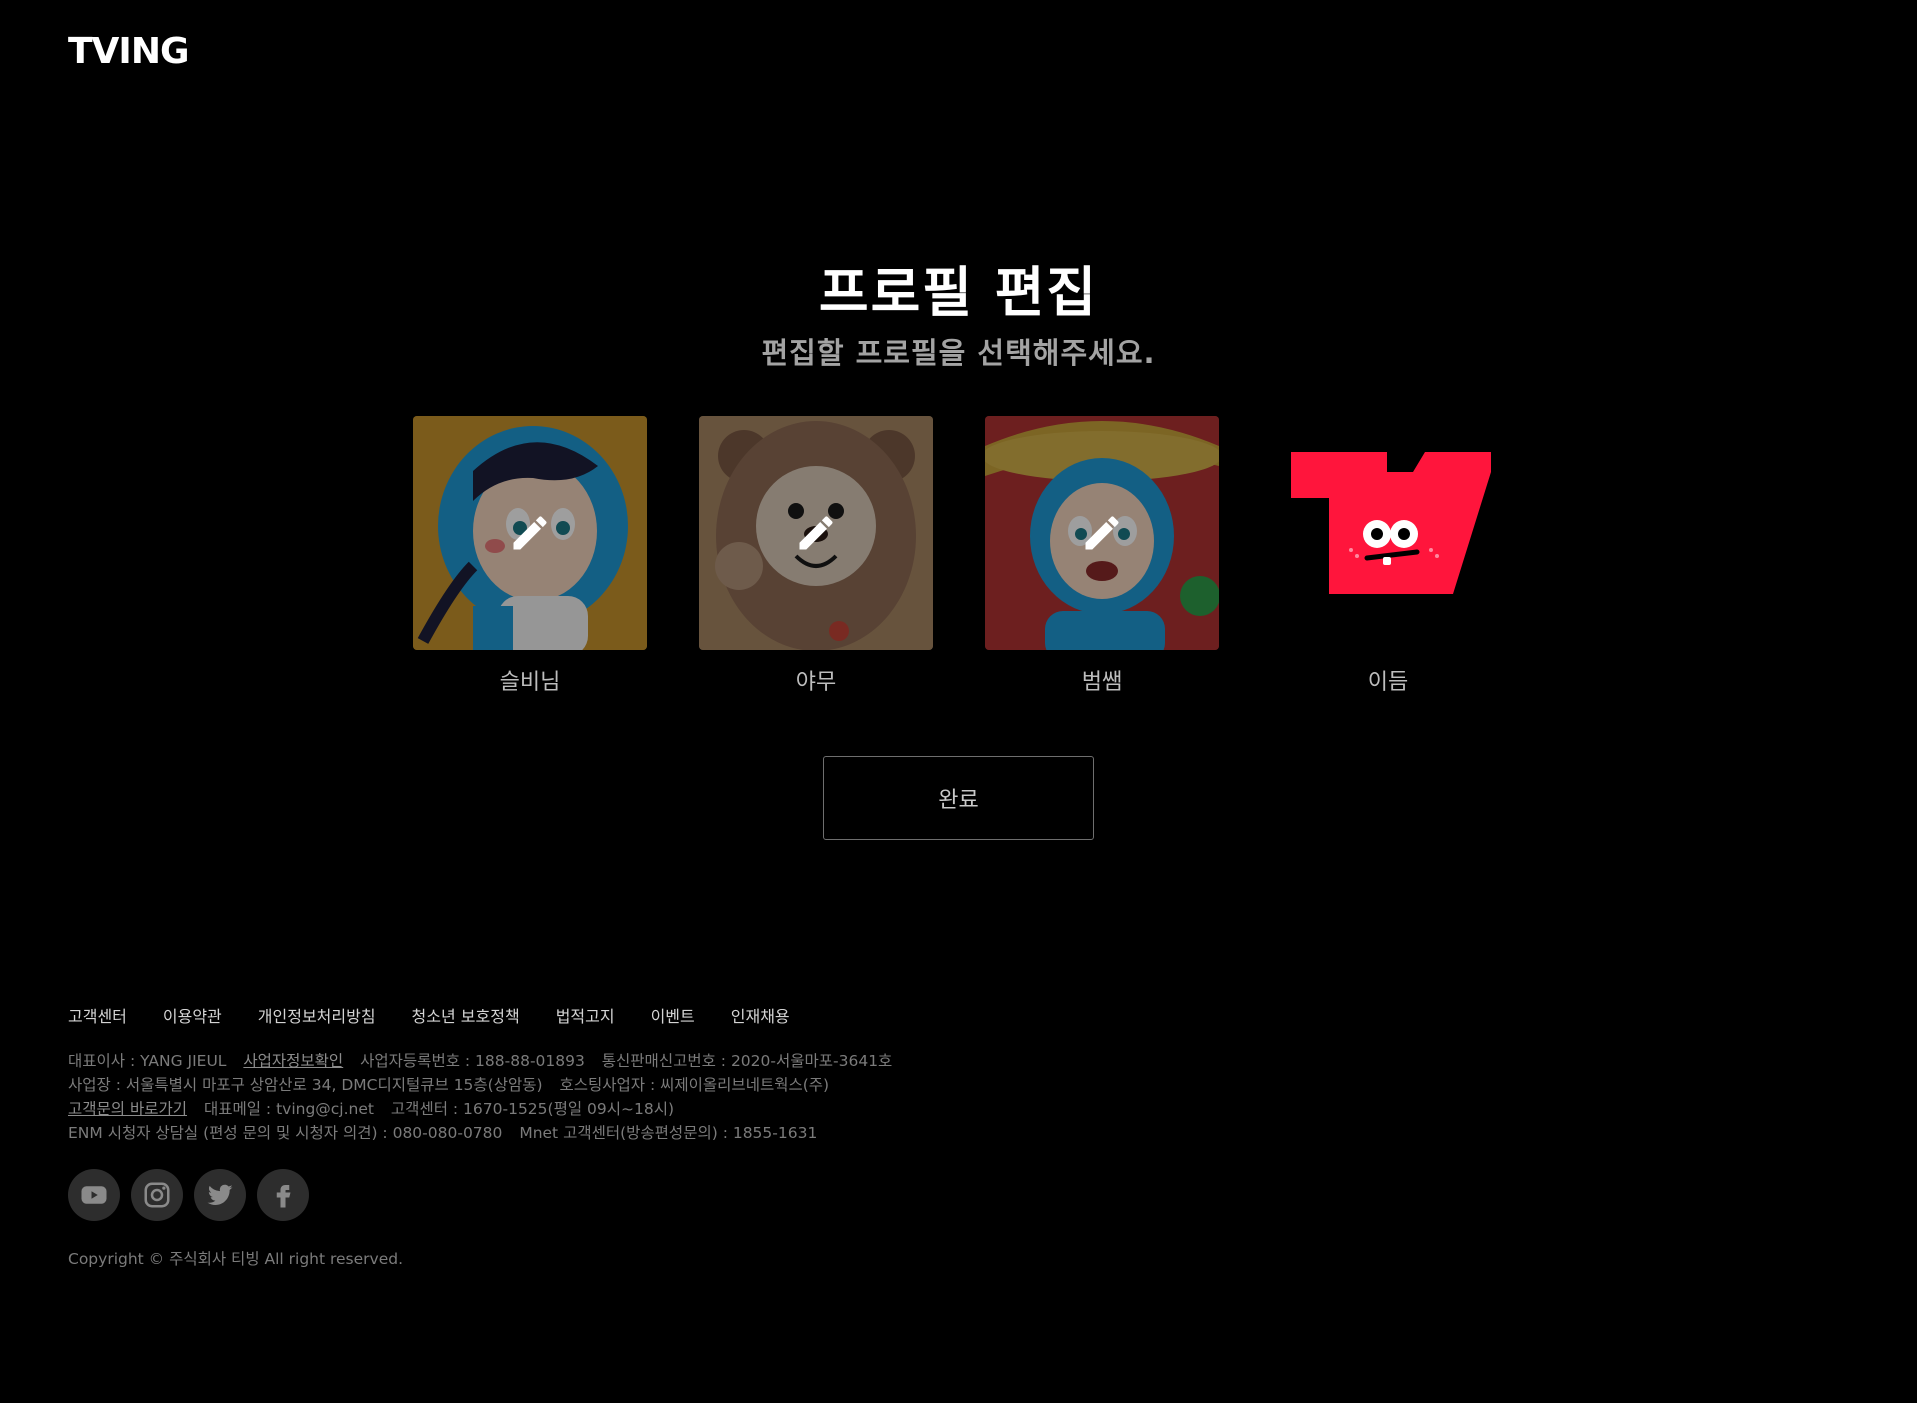 The width and height of the screenshot is (1917, 1403). I want to click on profile-name: 이듬, so click(1388, 682).